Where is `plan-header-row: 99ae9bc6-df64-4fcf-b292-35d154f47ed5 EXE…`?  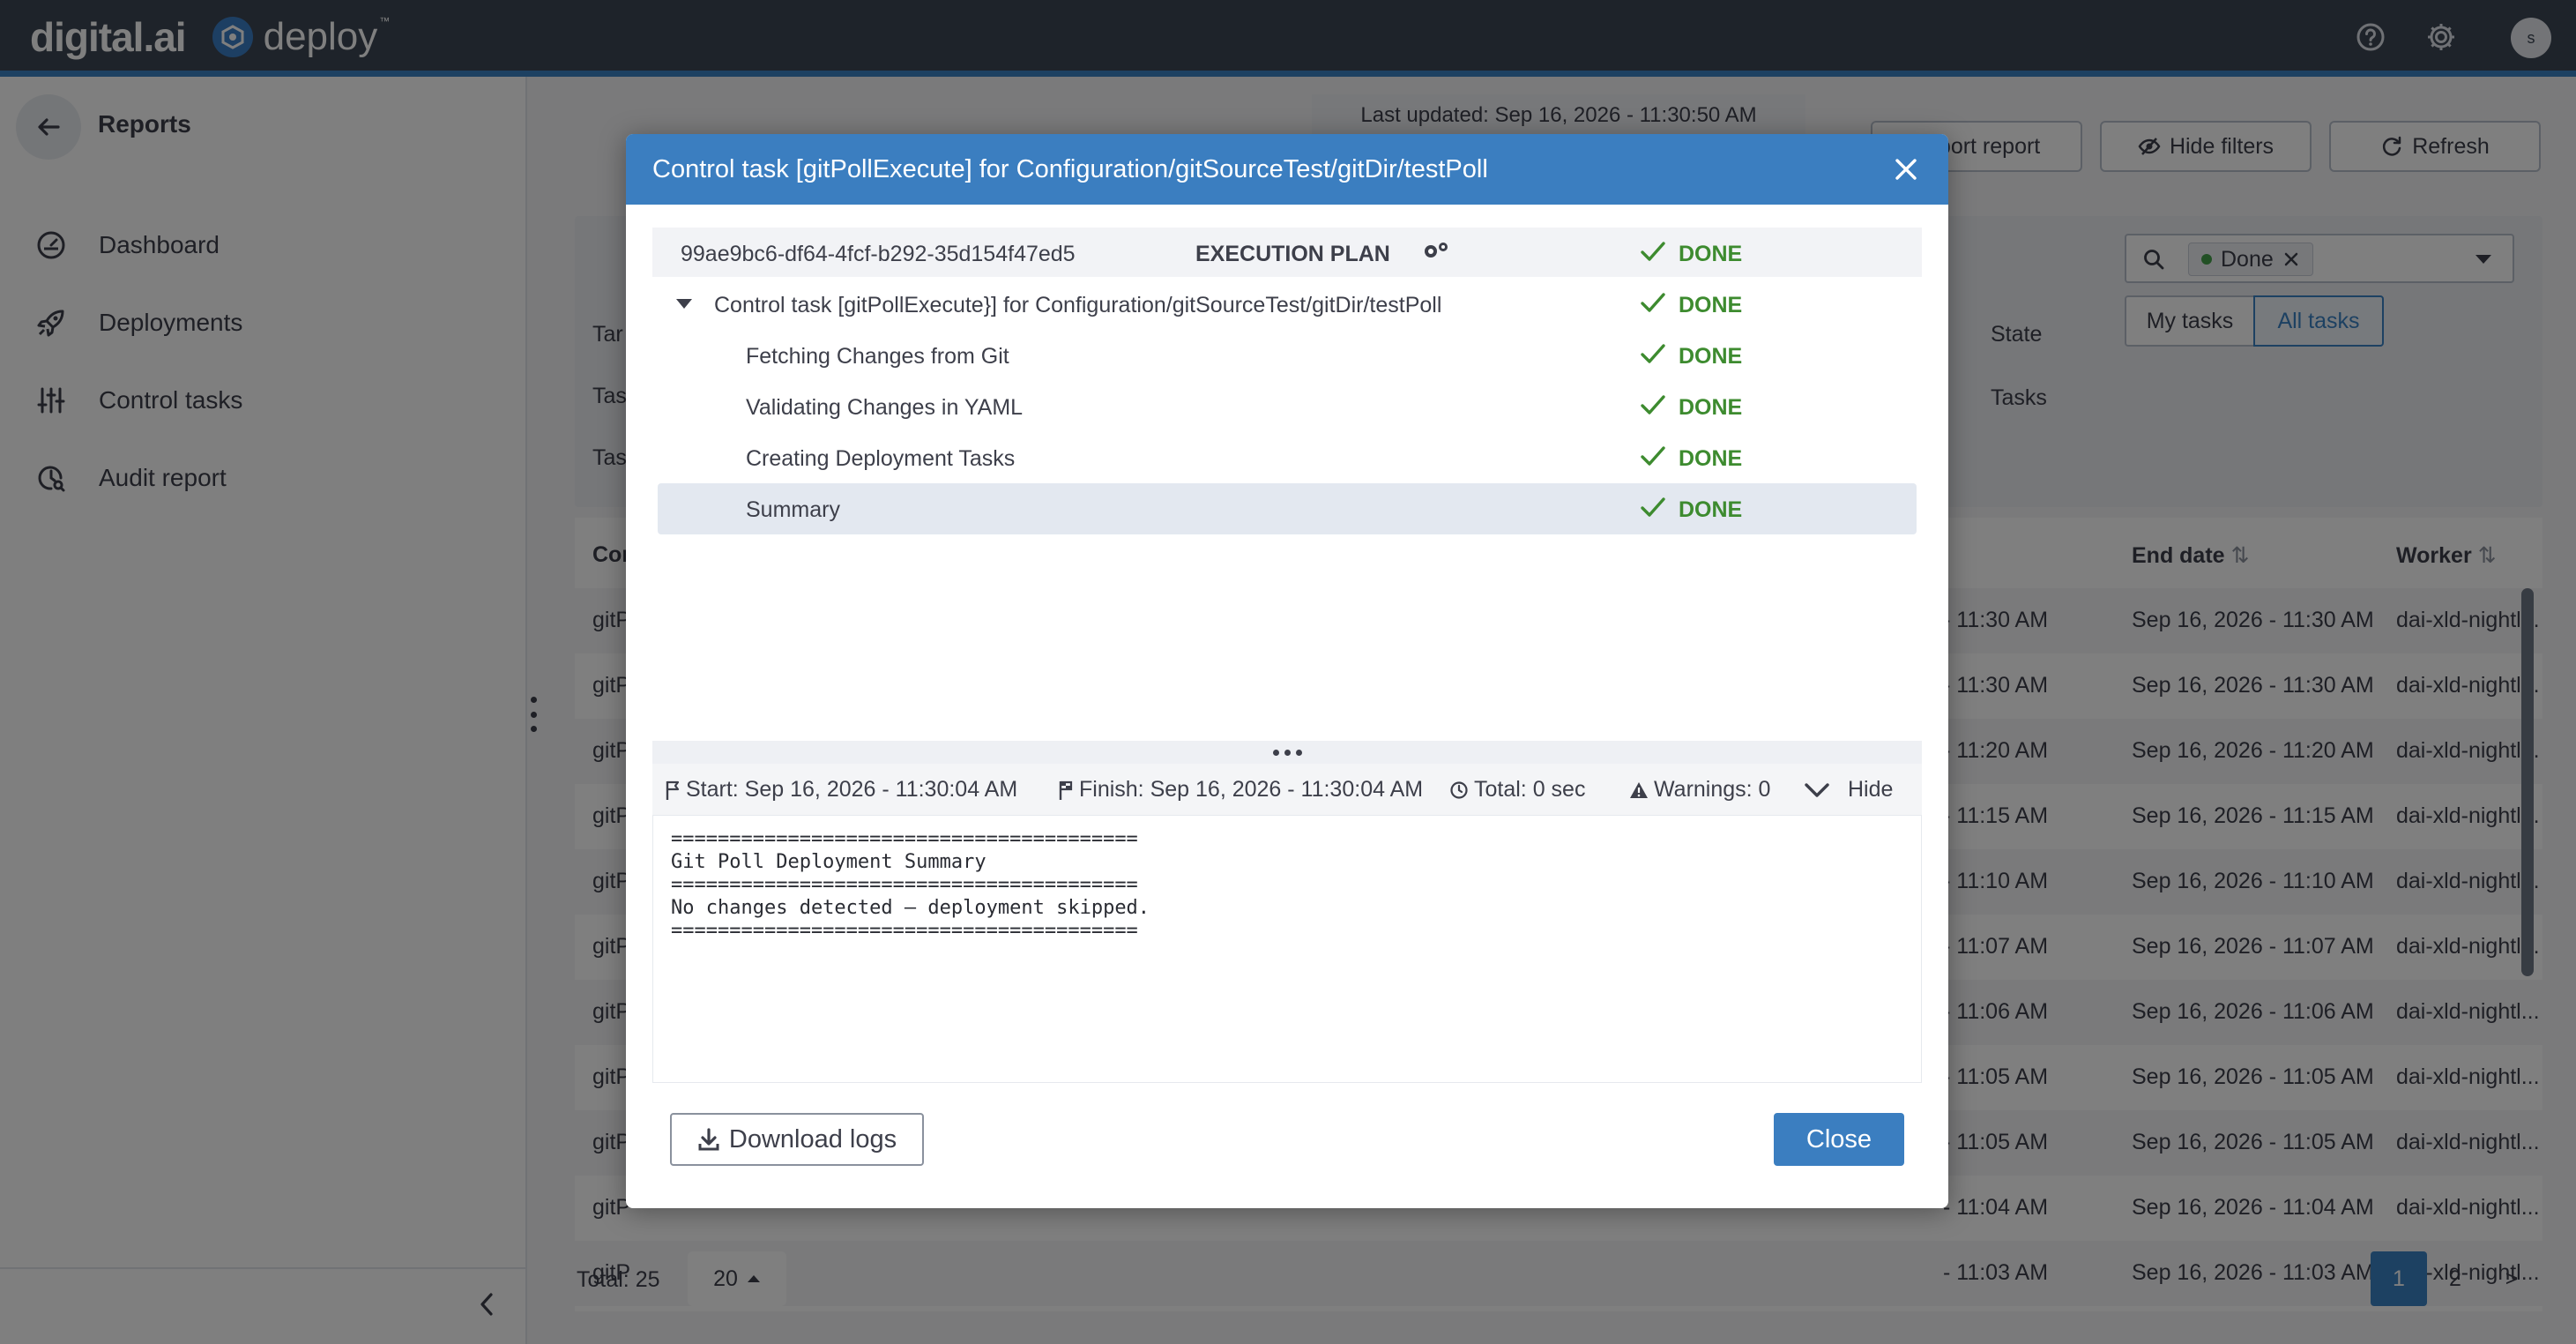 plan-header-row: 99ae9bc6-df64-4fcf-b292-35d154f47ed5 EXE… is located at coordinates (1287, 252).